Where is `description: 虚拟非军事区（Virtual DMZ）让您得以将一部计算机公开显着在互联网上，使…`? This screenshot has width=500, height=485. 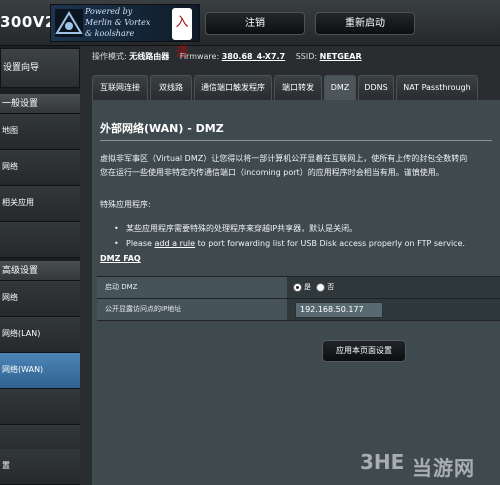
description: 虚拟非军事区（Virtual DMZ）让您得以将一部计算机公开显着在互联网上，使… is located at coordinates (300, 166).